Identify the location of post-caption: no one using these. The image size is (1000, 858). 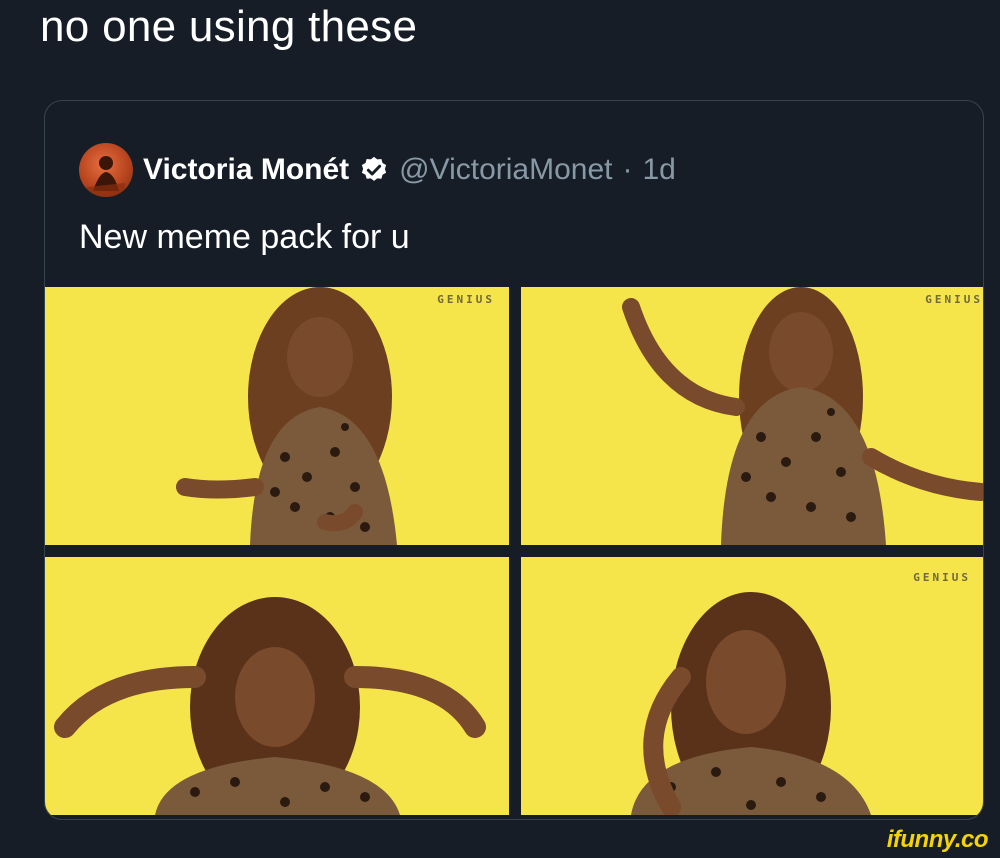
(229, 26).